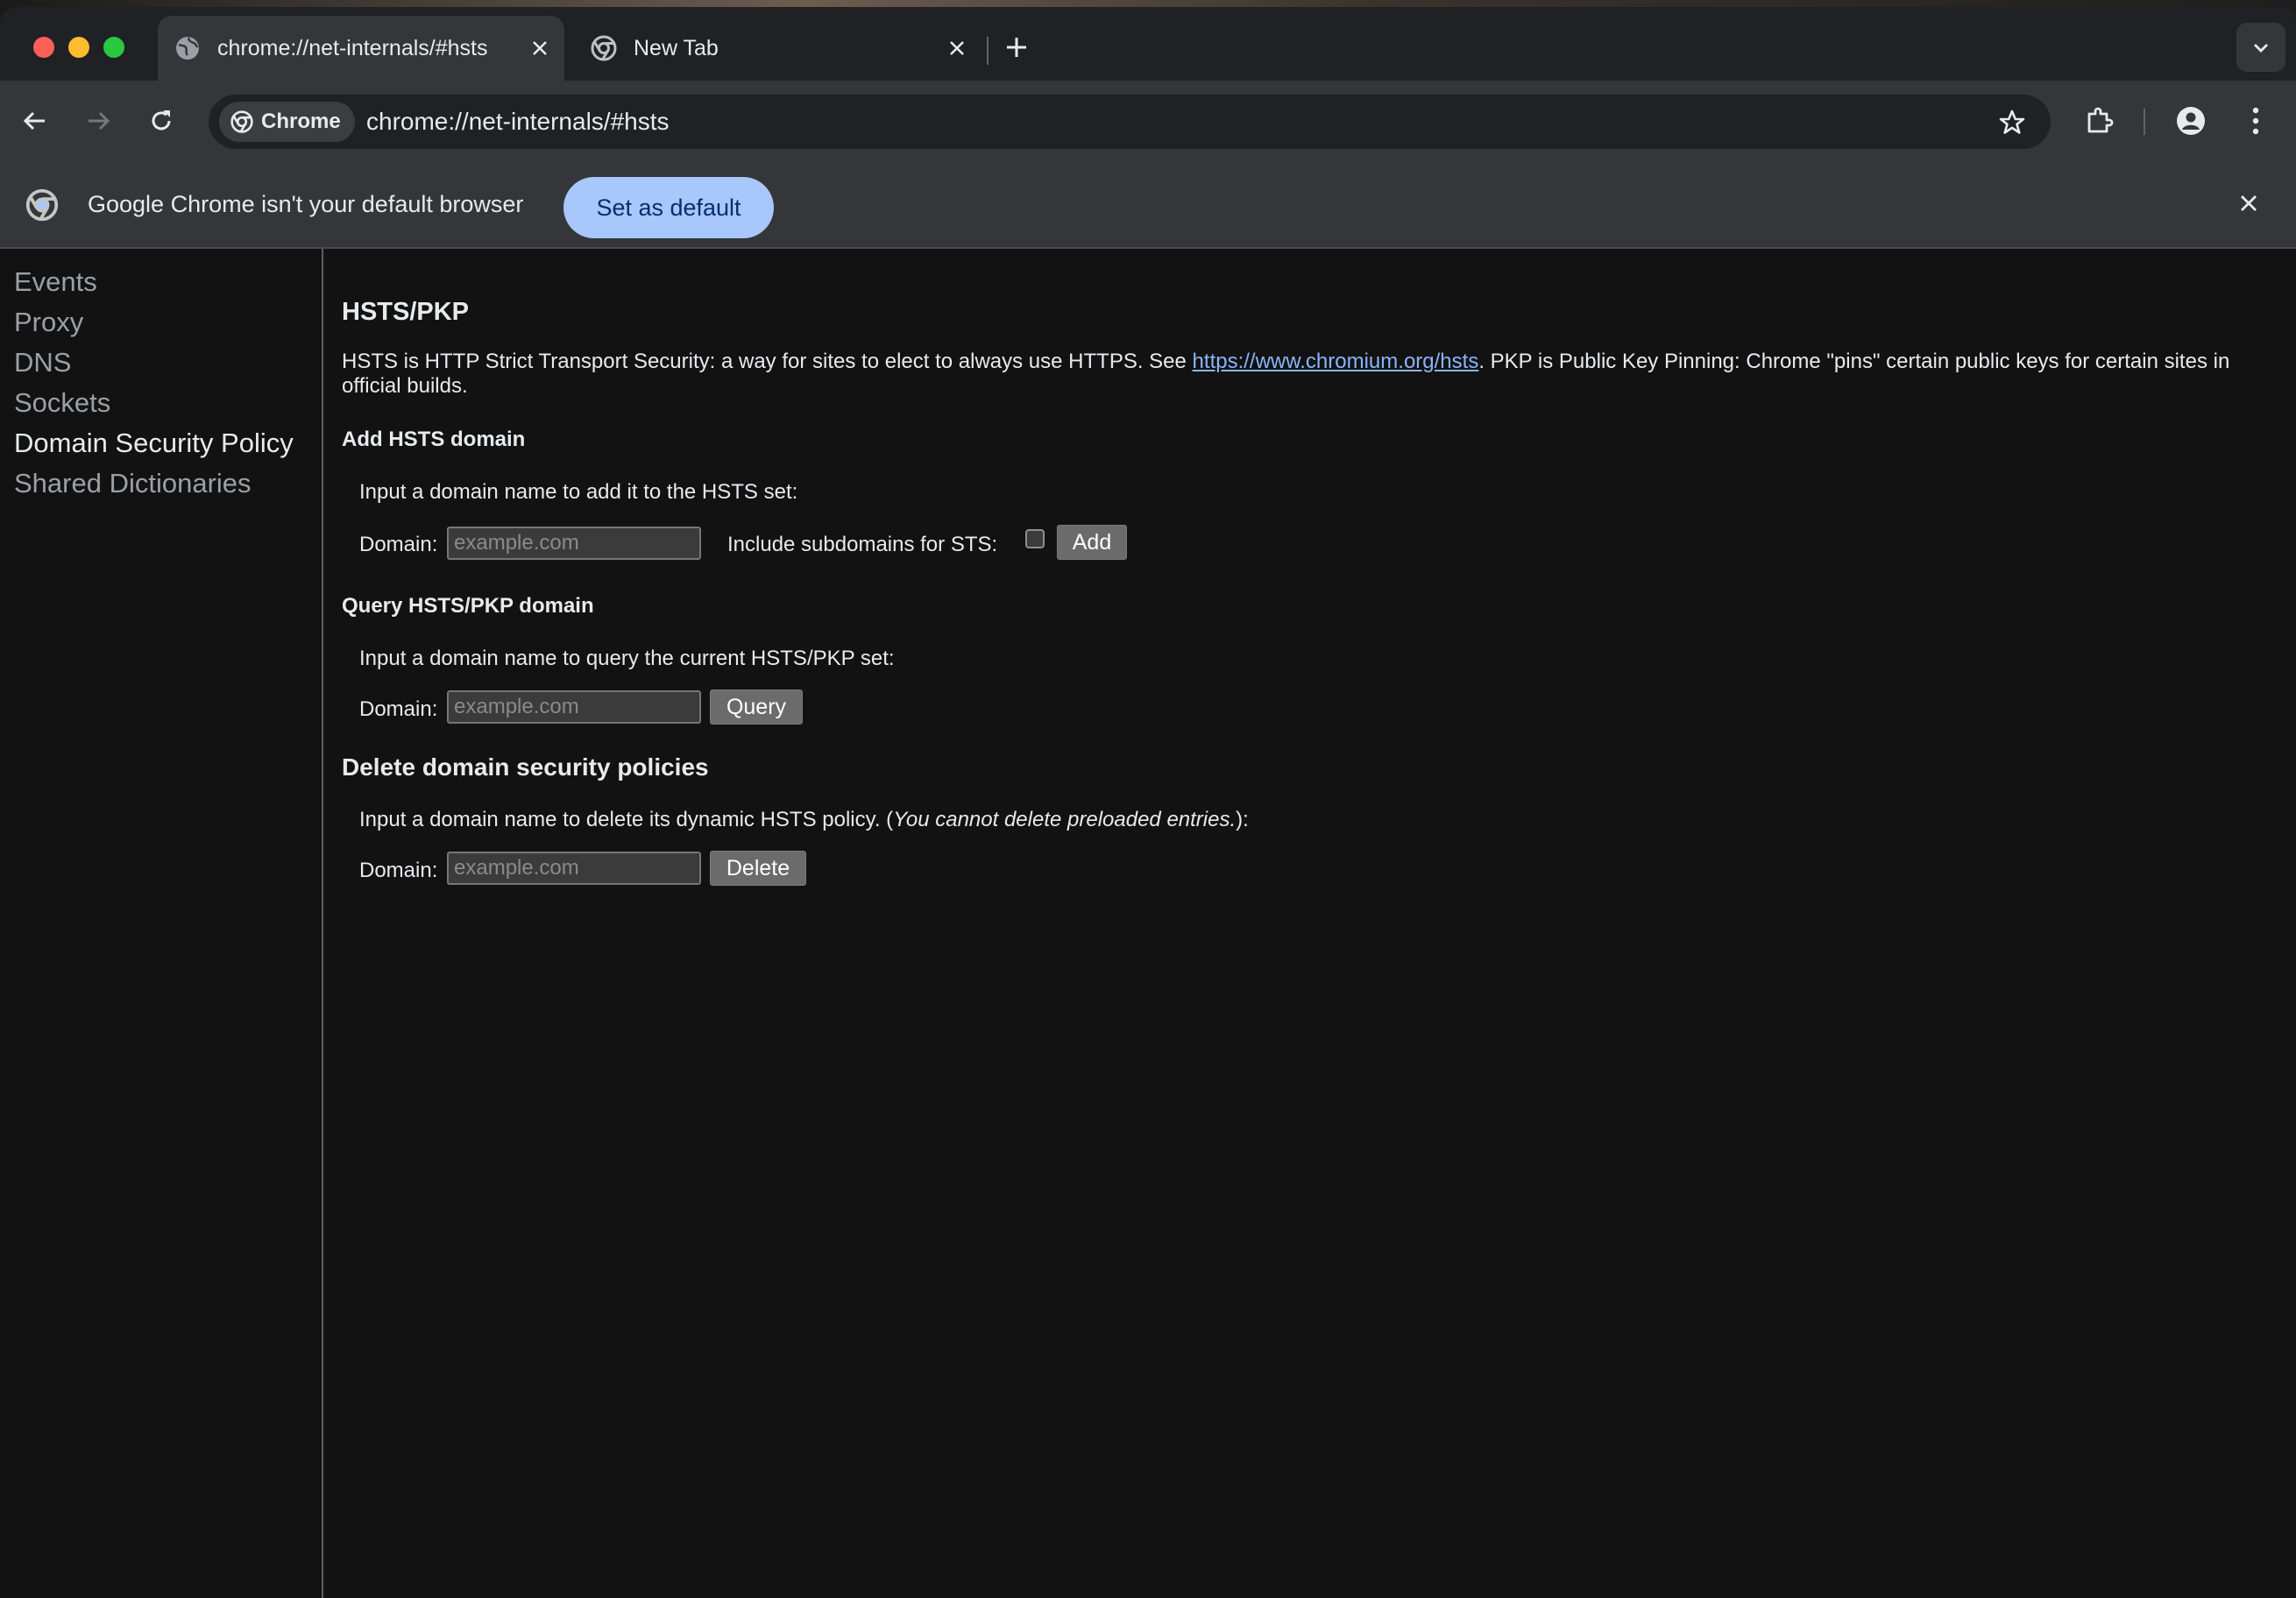 Image resolution: width=2296 pixels, height=1598 pixels. I want to click on plus-icon, so click(1016, 47).